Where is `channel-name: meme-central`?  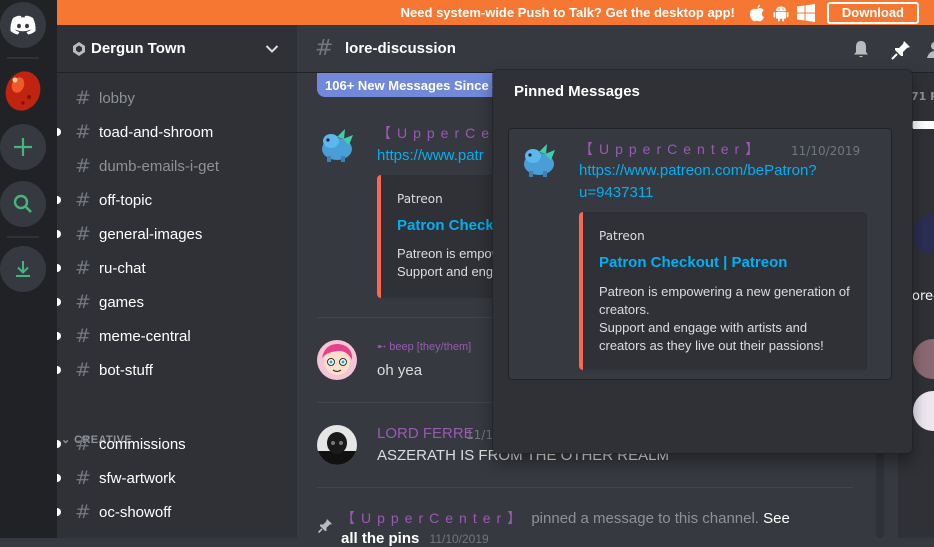 channel-name: meme-central is located at coordinates (145, 336).